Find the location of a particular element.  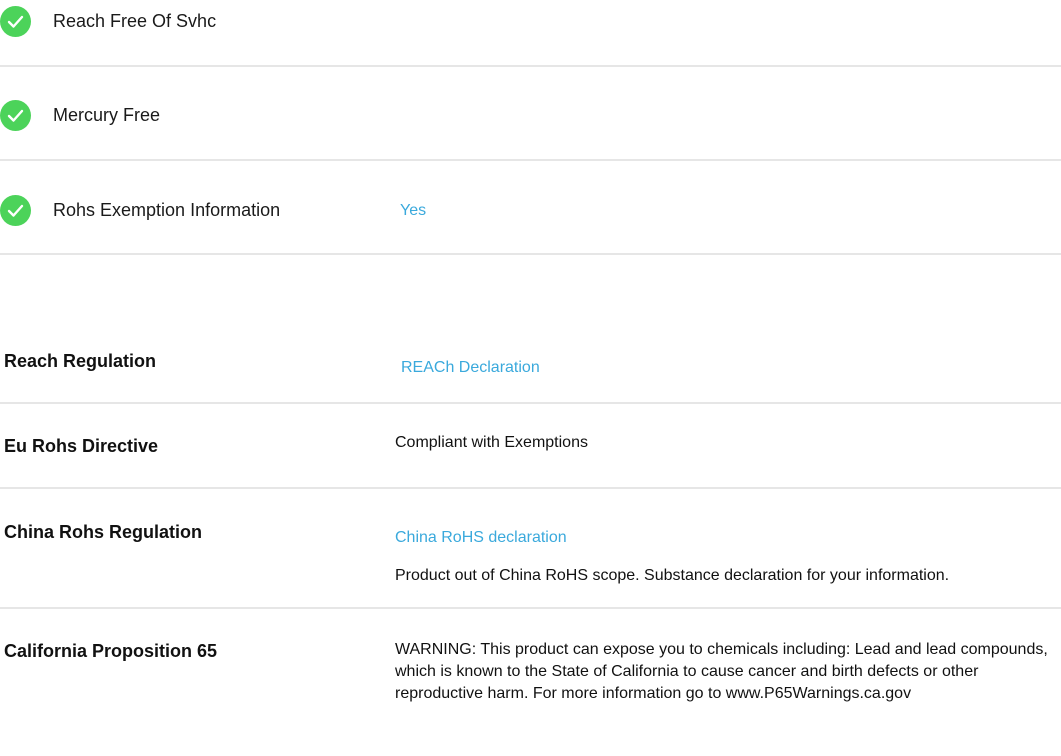

compliance-item-mercury-free: Mercury Free is located at coordinates (530, 120).